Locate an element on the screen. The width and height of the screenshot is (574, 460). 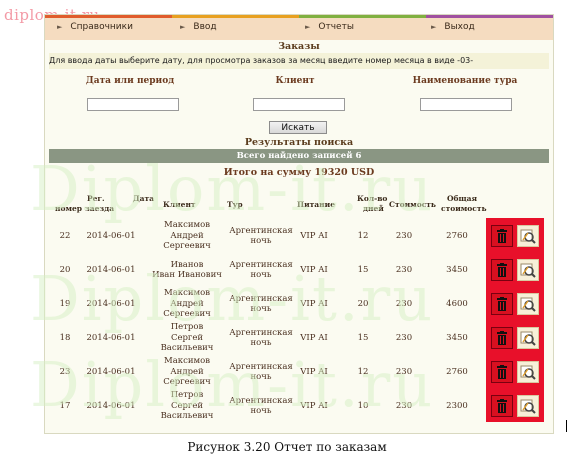
menu-item-input: ► Ввод is located at coordinates (198, 27).